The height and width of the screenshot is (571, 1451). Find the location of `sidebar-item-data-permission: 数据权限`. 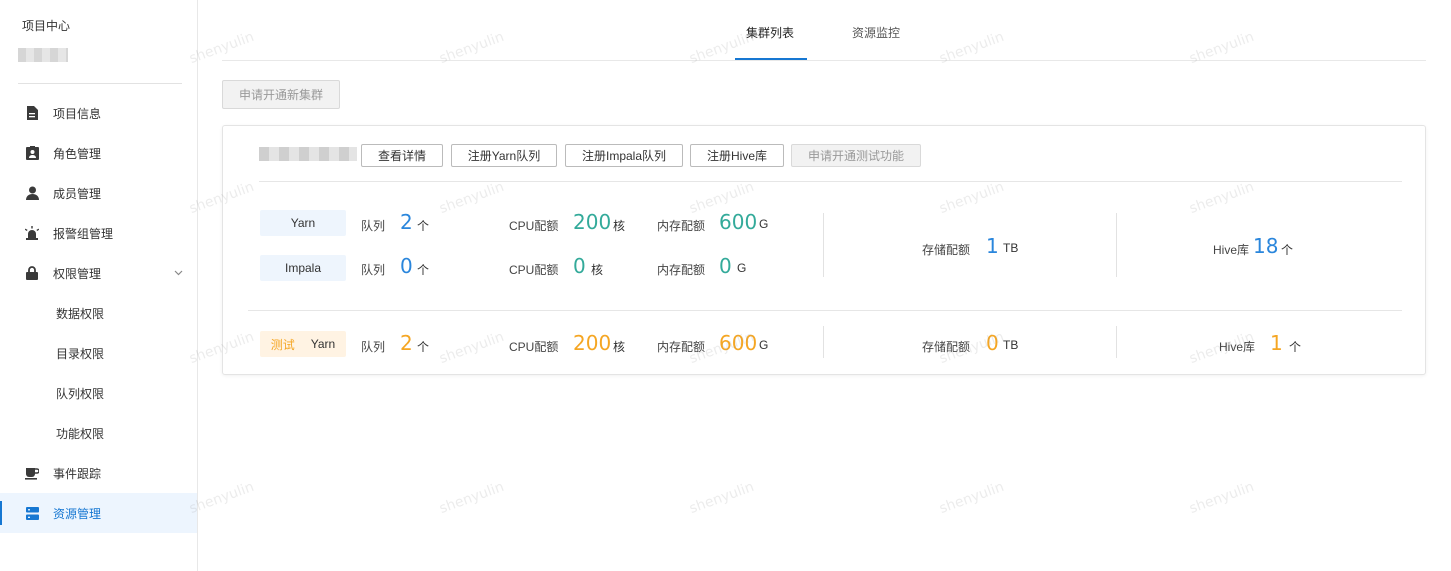

sidebar-item-data-permission: 数据权限 is located at coordinates (98, 313).